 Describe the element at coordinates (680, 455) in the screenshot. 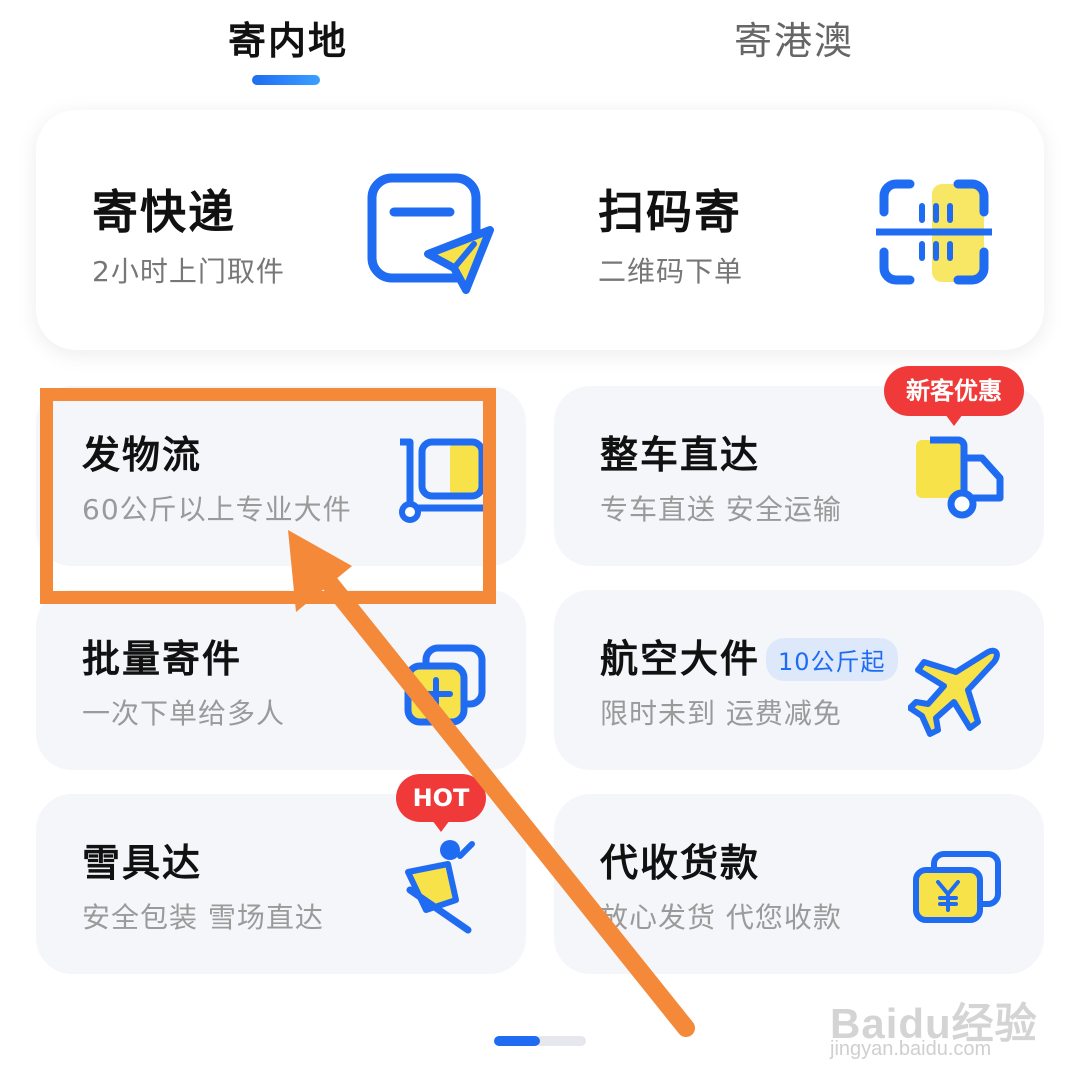

I see `truck-title: 整车直达` at that location.